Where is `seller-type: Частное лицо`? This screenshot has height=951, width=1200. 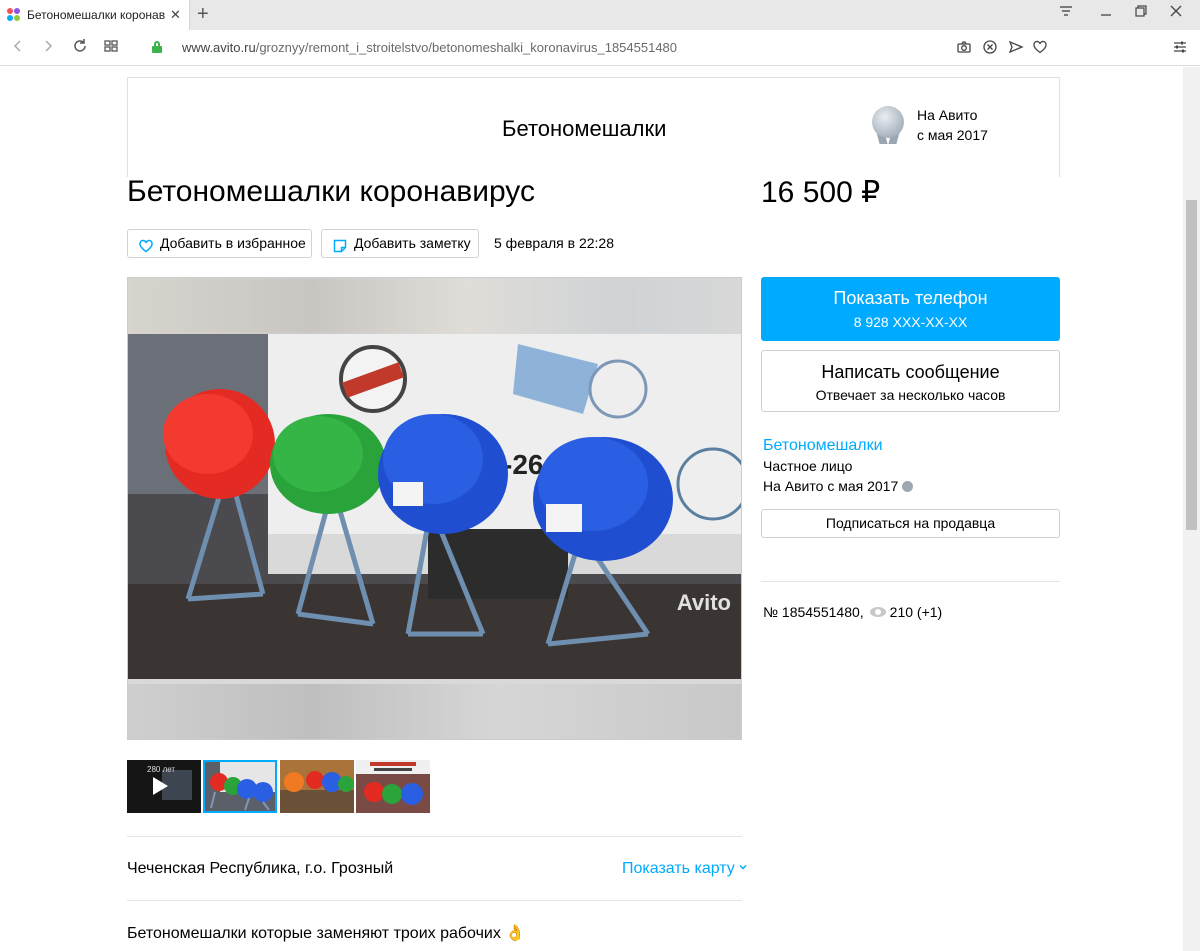
seller-type: Частное лицо is located at coordinates (808, 466).